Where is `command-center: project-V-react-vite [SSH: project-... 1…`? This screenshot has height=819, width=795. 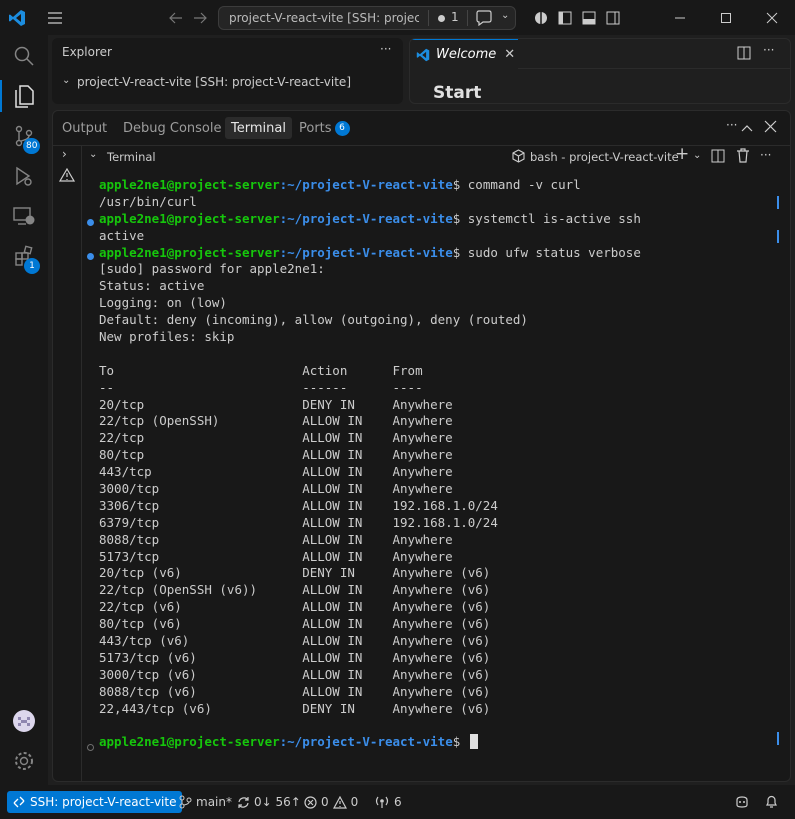
command-center: project-V-react-vite [SSH: project-... 1… is located at coordinates (367, 18).